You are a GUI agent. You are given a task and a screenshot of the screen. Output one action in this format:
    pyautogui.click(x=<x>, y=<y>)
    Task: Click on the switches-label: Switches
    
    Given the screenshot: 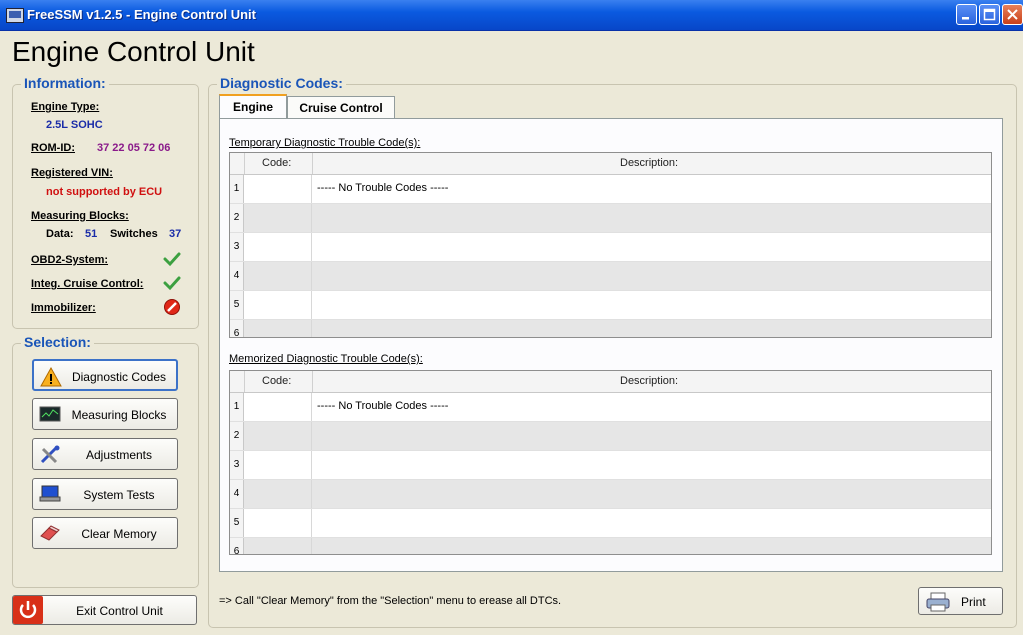 What is the action you would take?
    pyautogui.click(x=134, y=234)
    